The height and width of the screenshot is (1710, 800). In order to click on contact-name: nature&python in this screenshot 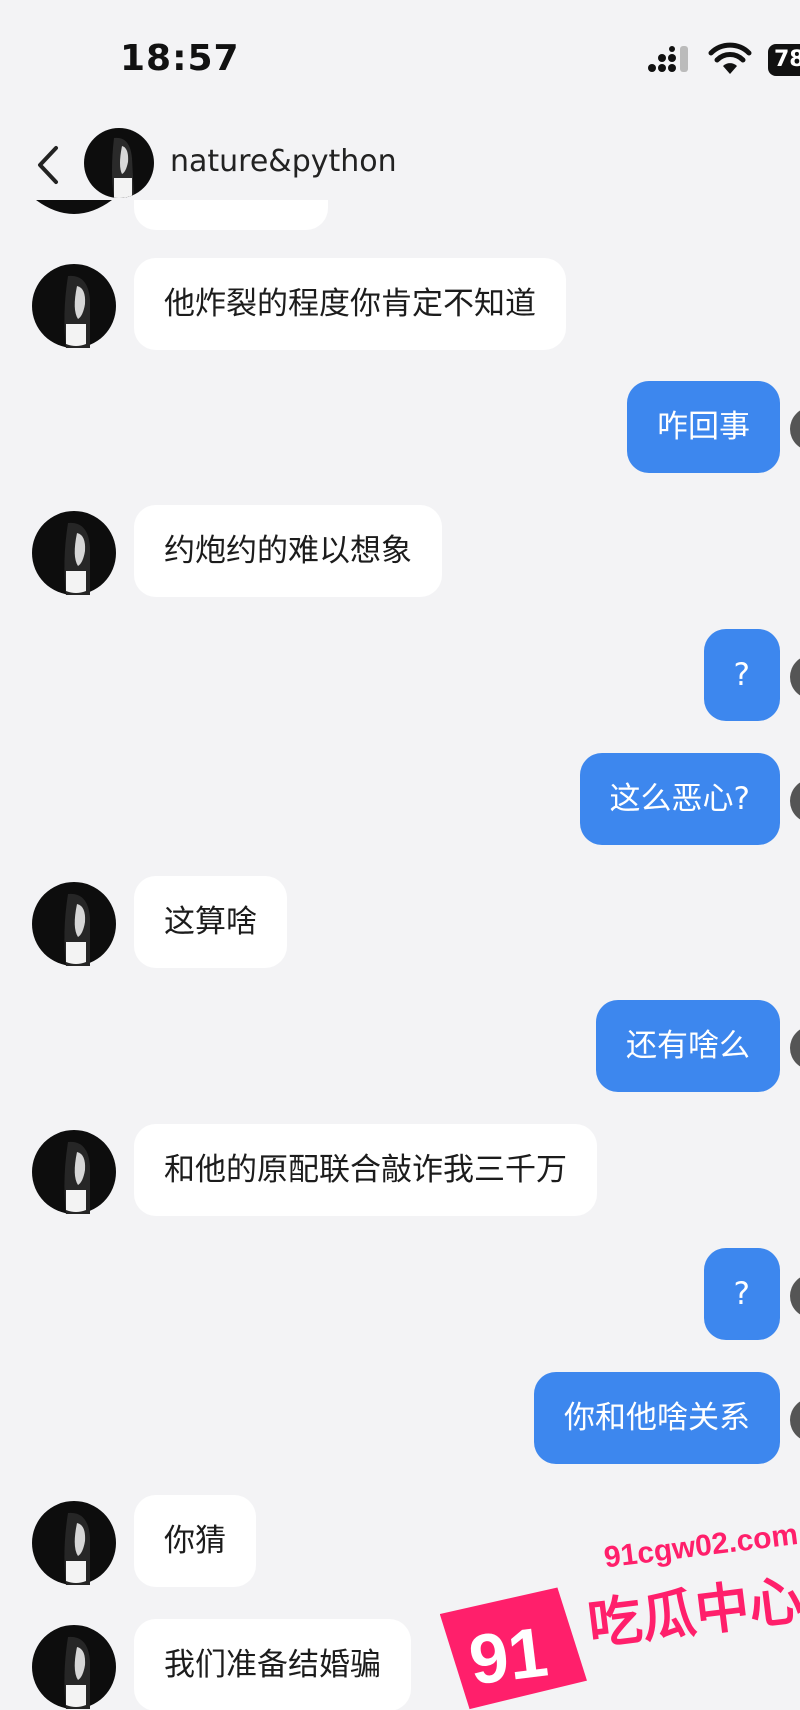, I will do `click(283, 161)`.